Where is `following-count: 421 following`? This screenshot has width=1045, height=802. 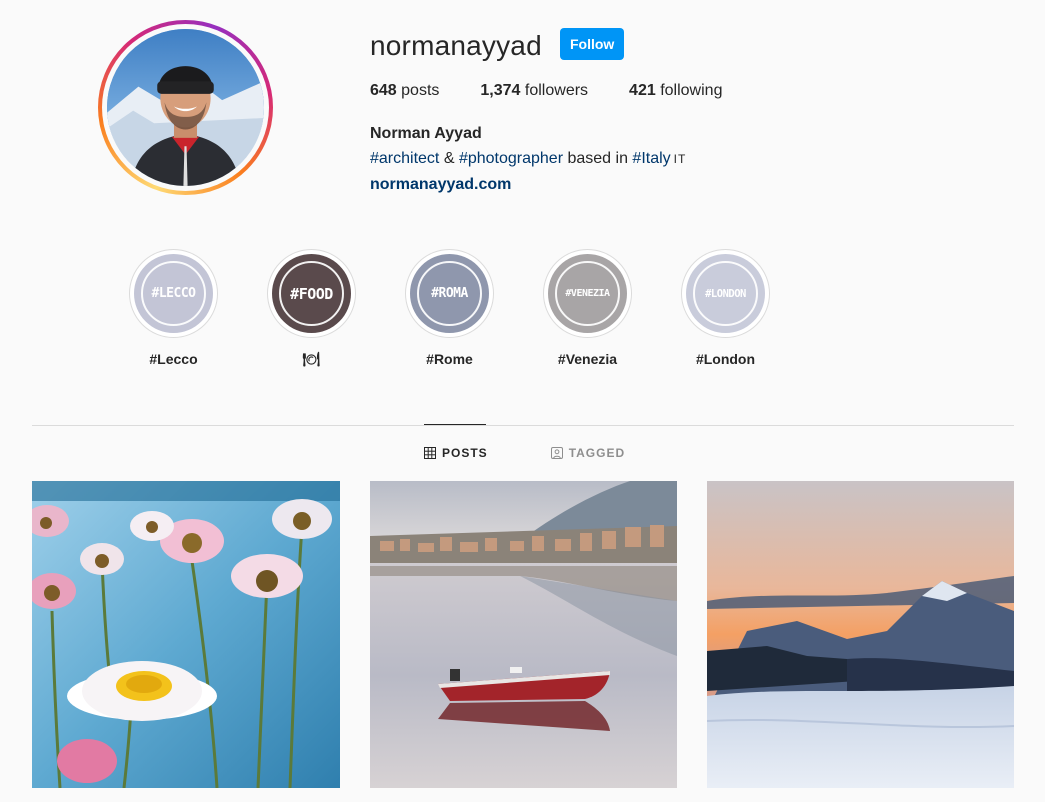
following-count: 421 following is located at coordinates (675, 91).